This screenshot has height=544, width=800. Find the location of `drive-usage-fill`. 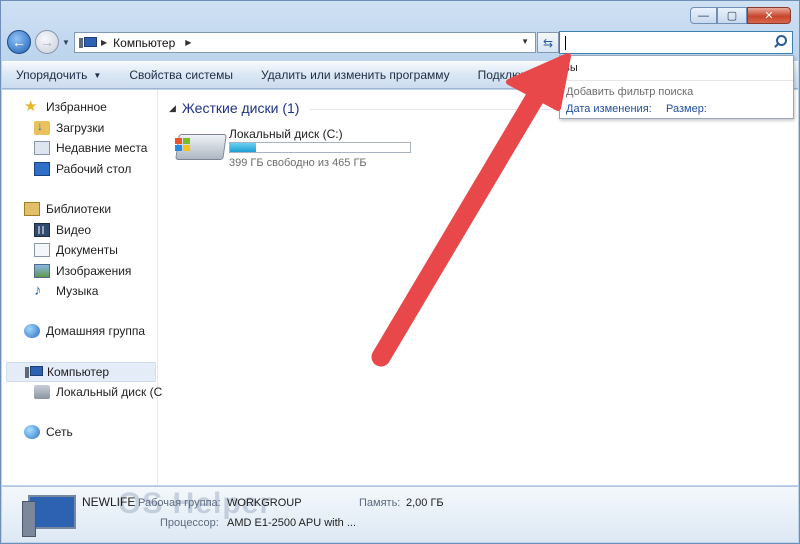

drive-usage-fill is located at coordinates (243, 147).